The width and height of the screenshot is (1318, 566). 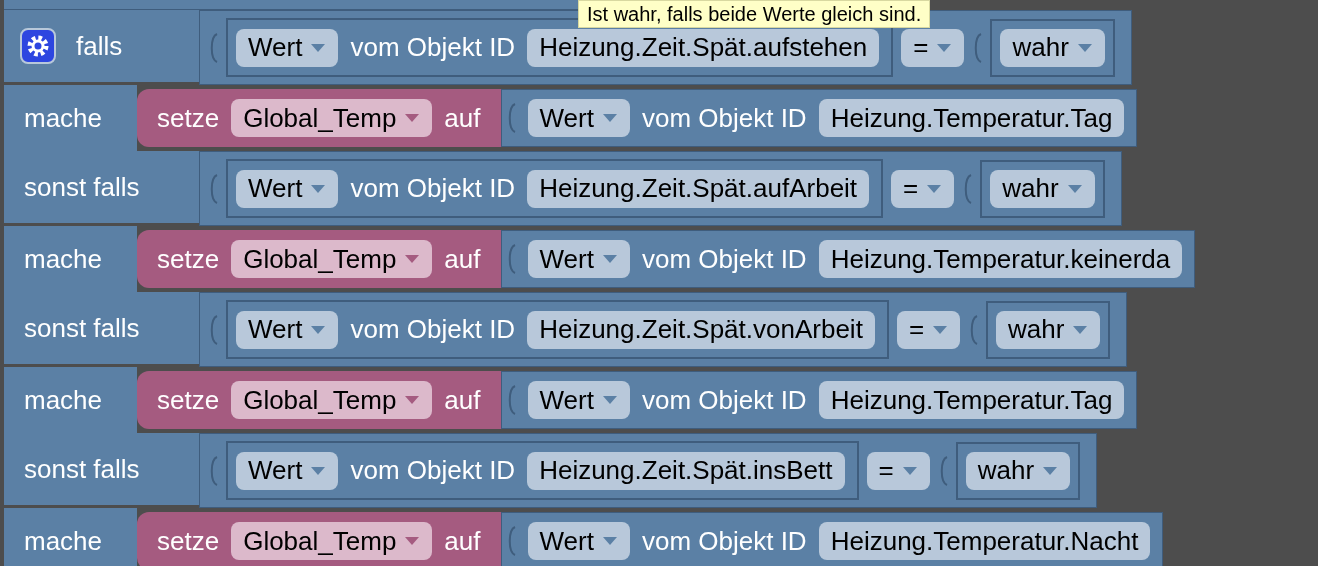 I want to click on comparison-block: Wert vom Objekt ID Heizung.Zeit.Spät.insBett = wahr, so click(x=648, y=470).